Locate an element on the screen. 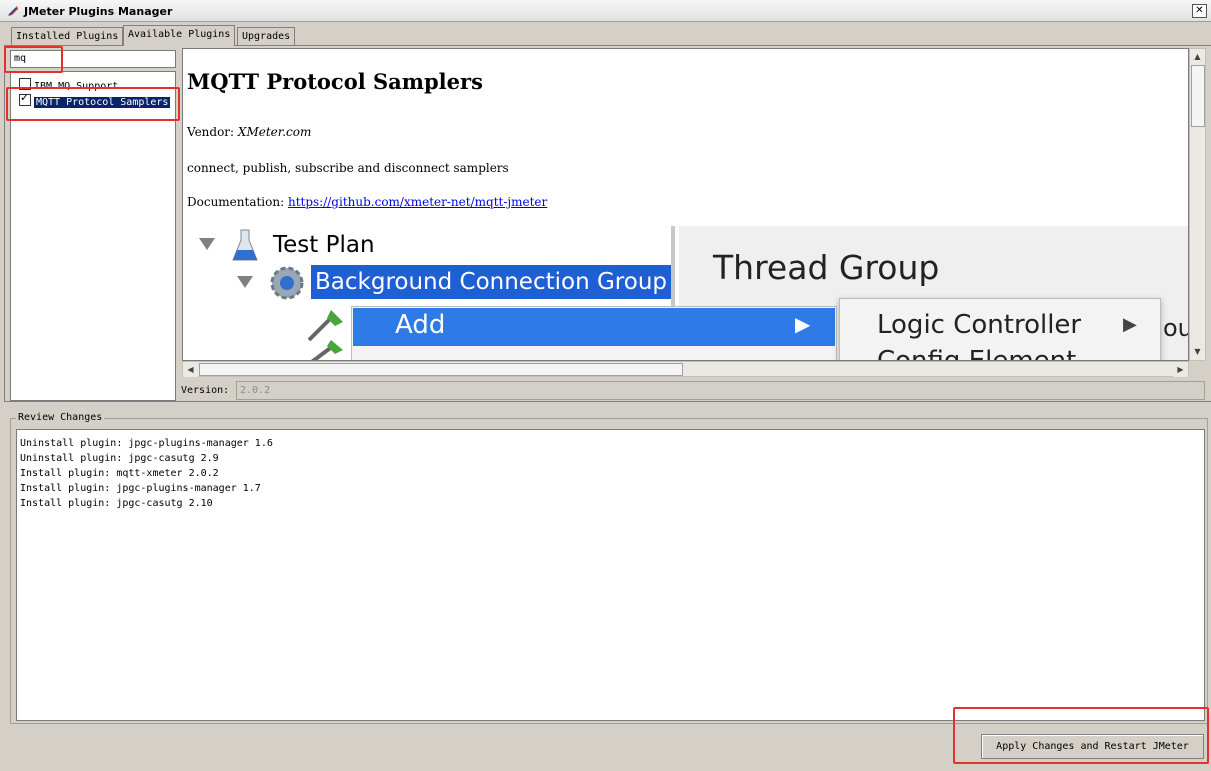  submenu-config-element: Config Element is located at coordinates (976, 353).